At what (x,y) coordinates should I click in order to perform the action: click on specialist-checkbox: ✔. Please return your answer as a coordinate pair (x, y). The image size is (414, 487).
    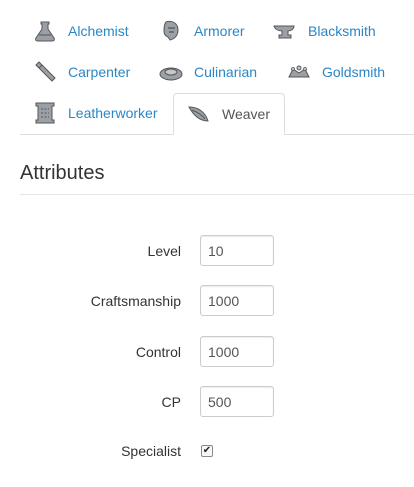
    Looking at the image, I should click on (207, 451).